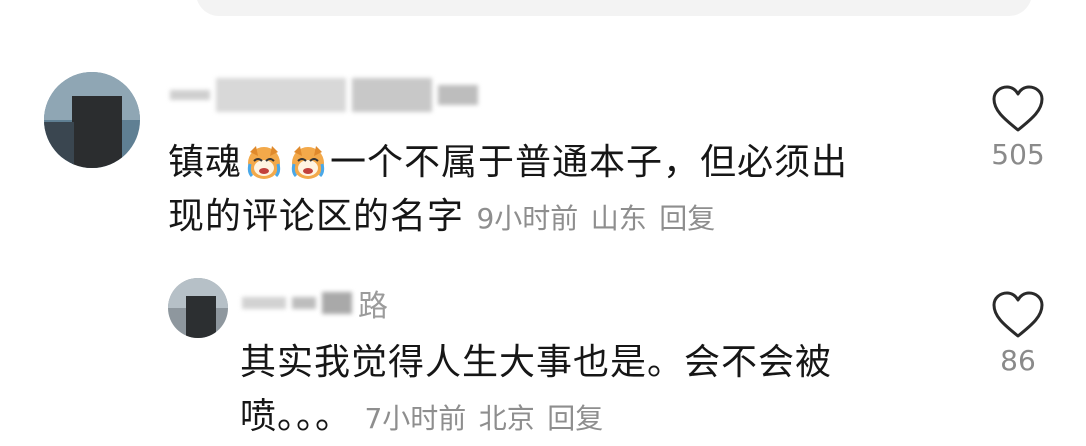 Image resolution: width=1086 pixels, height=446 pixels. Describe the element at coordinates (536, 389) in the screenshot. I see `comment-text: 其实我觉得人生大事也是。会不会被 喷。。。 7小时前 北京 回复` at that location.